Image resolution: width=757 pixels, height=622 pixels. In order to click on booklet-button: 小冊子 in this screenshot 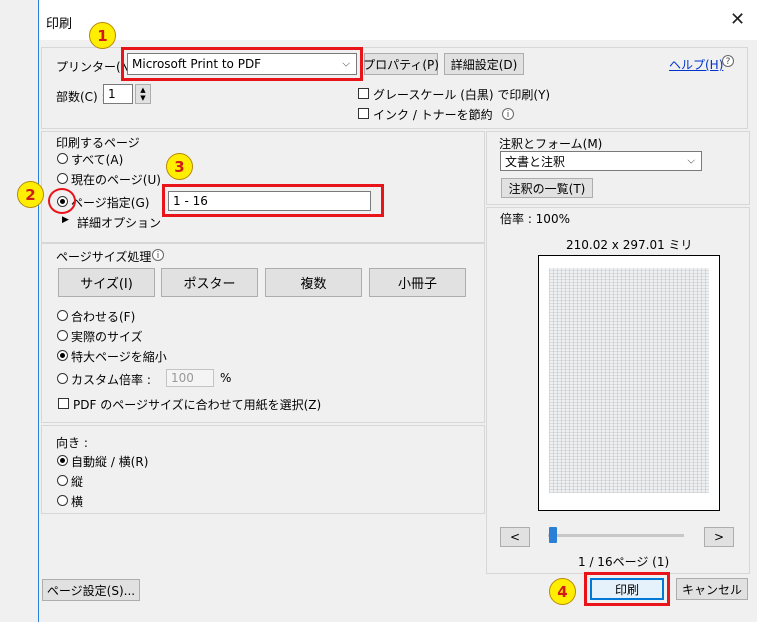, I will do `click(417, 282)`.